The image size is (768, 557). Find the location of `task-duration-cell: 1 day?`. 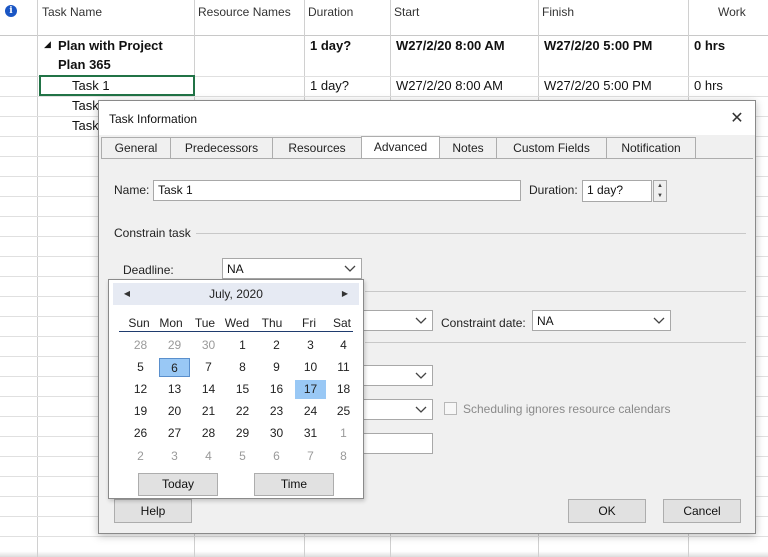

task-duration-cell: 1 day? is located at coordinates (329, 85).